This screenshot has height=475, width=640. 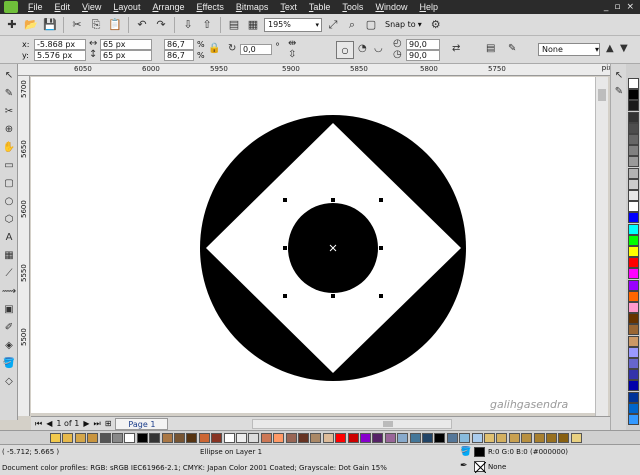 What do you see at coordinates (168, 7) in the screenshot?
I see `menu-arrange: Arrange` at bounding box center [168, 7].